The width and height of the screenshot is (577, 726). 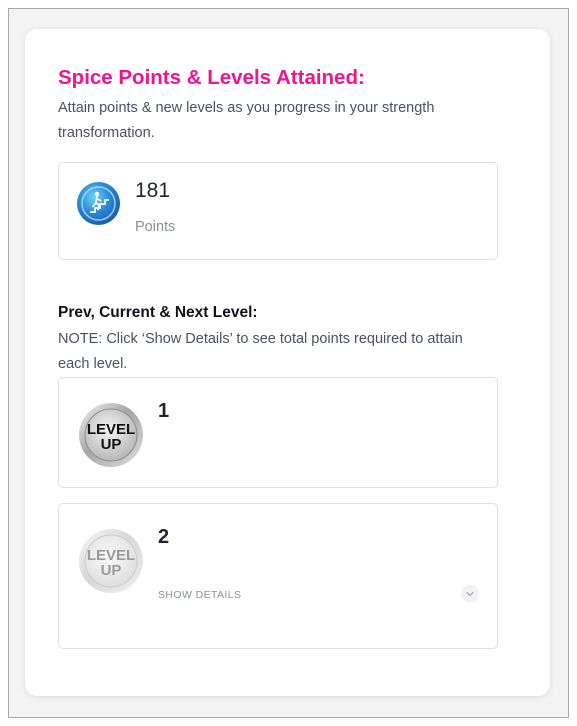 I want to click on show-details-link: SHOW DETAILS, so click(x=199, y=595).